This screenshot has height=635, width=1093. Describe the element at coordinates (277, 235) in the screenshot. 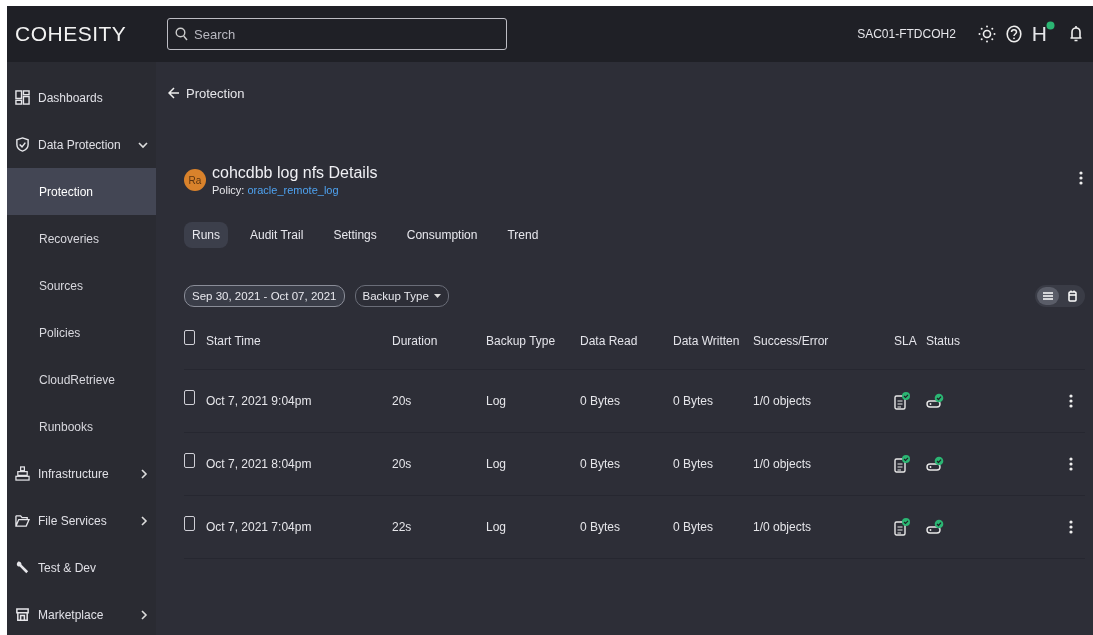

I see `tab: Audit Trail` at that location.